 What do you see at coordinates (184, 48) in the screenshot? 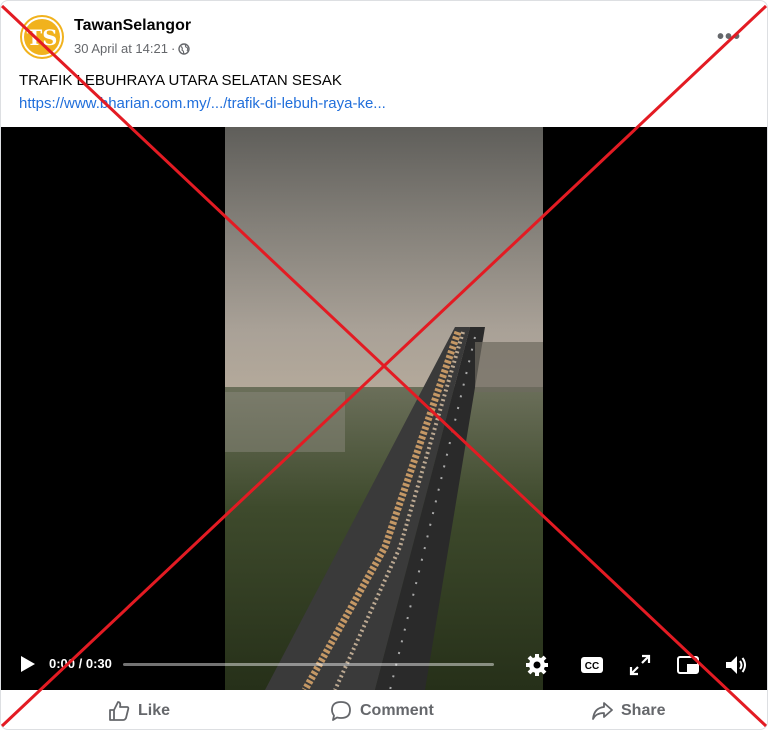
I see `globe-icon` at bounding box center [184, 48].